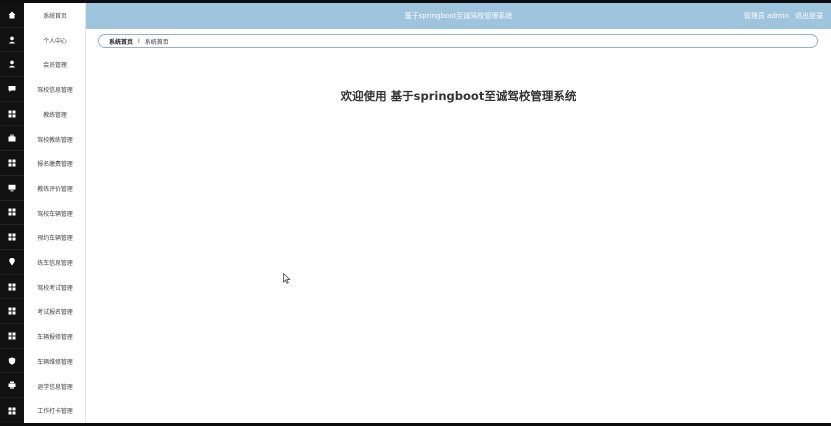  What do you see at coordinates (55, 262) in the screenshot?
I see `sidebar-item-practice-info: 练车信息管理` at bounding box center [55, 262].